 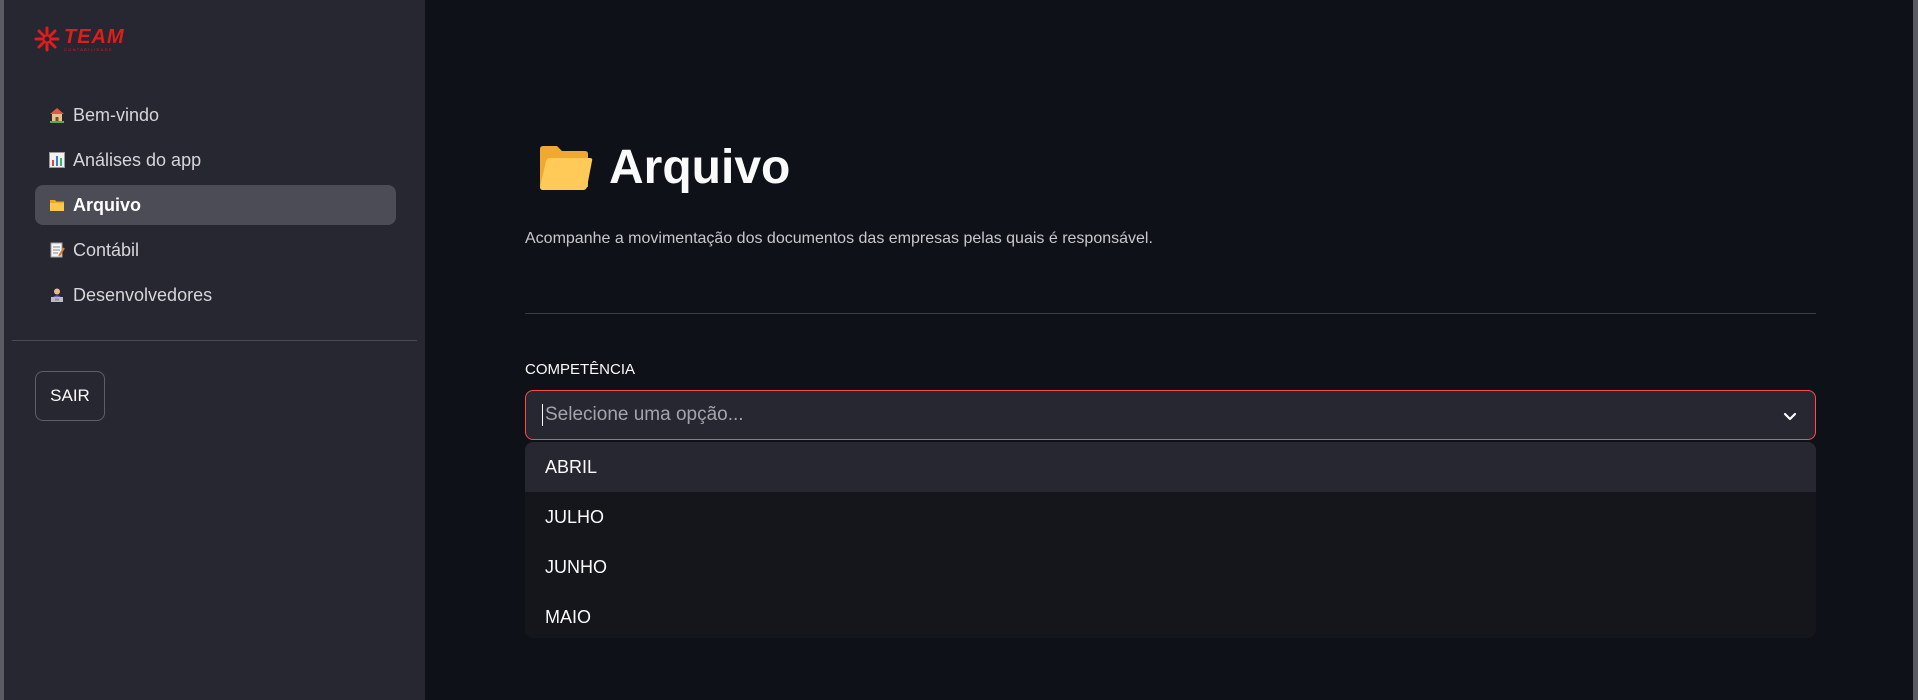 What do you see at coordinates (47, 39) in the screenshot?
I see `logo-asterisk-icon` at bounding box center [47, 39].